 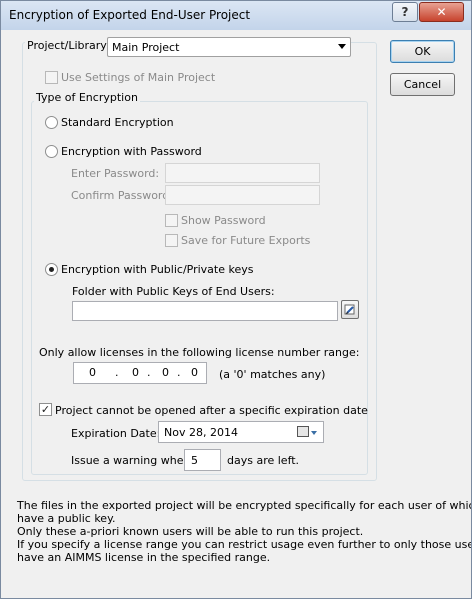 I want to click on public-private-encryption-radio, so click(x=51, y=269).